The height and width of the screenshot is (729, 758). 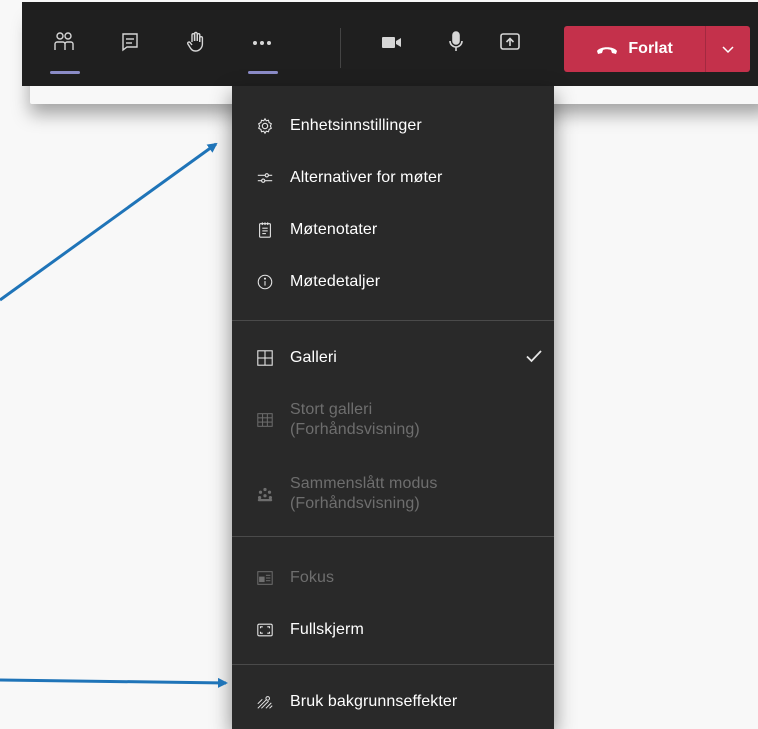 I want to click on menu-item-fullscreen: Fullskjerm, so click(x=393, y=630).